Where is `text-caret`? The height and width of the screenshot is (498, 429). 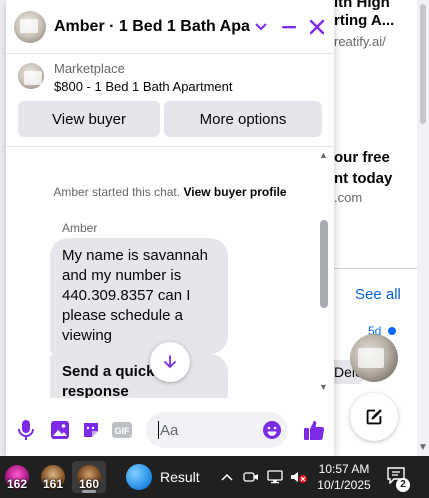
text-caret is located at coordinates (158, 430).